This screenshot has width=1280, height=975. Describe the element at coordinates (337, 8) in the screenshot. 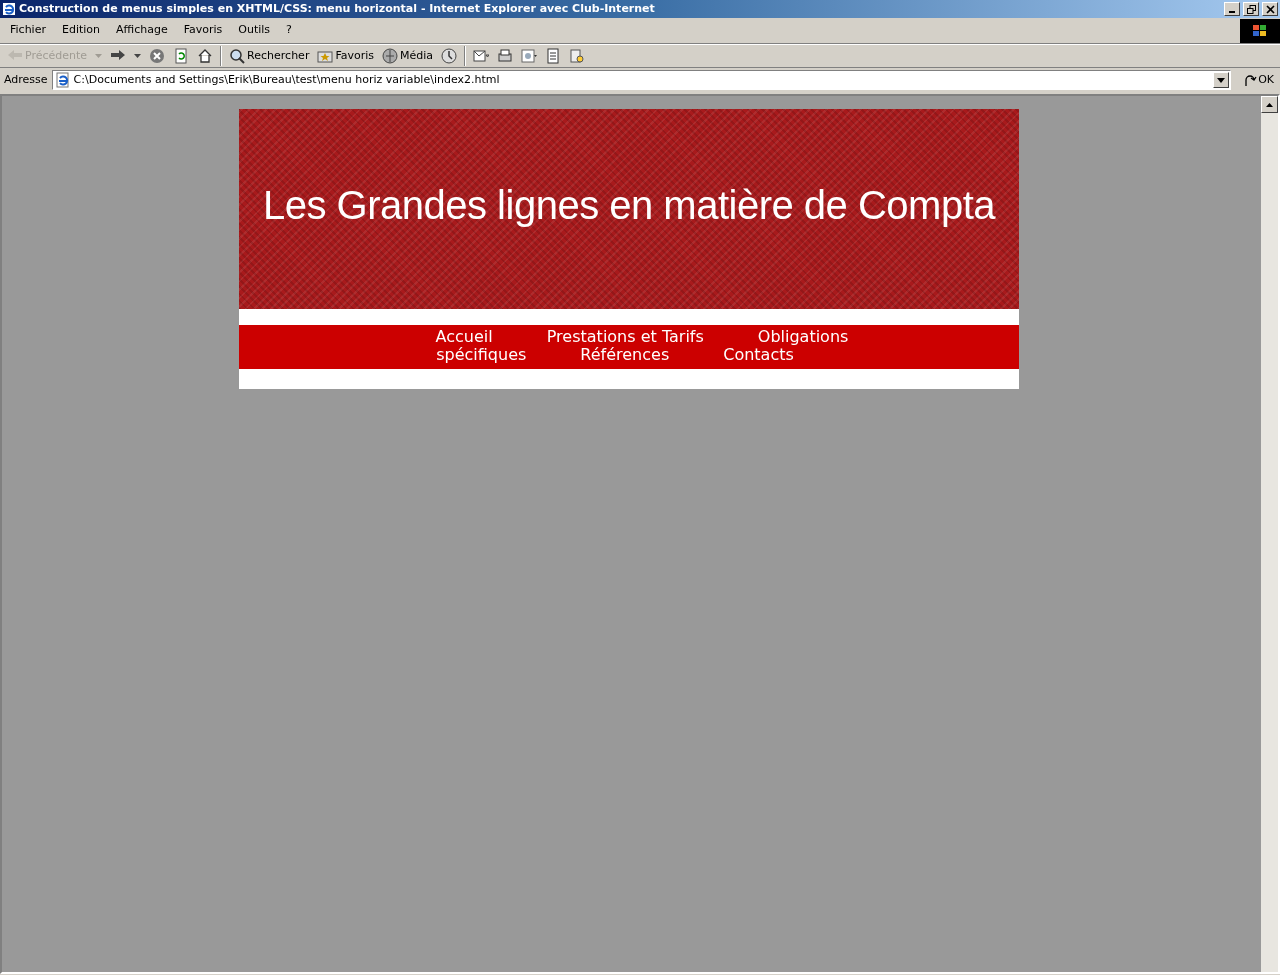

I see `window-title: Construction de menus simples en XHTML/CSS: menu horizontal - Internet Explorer avec Club-Internet` at that location.